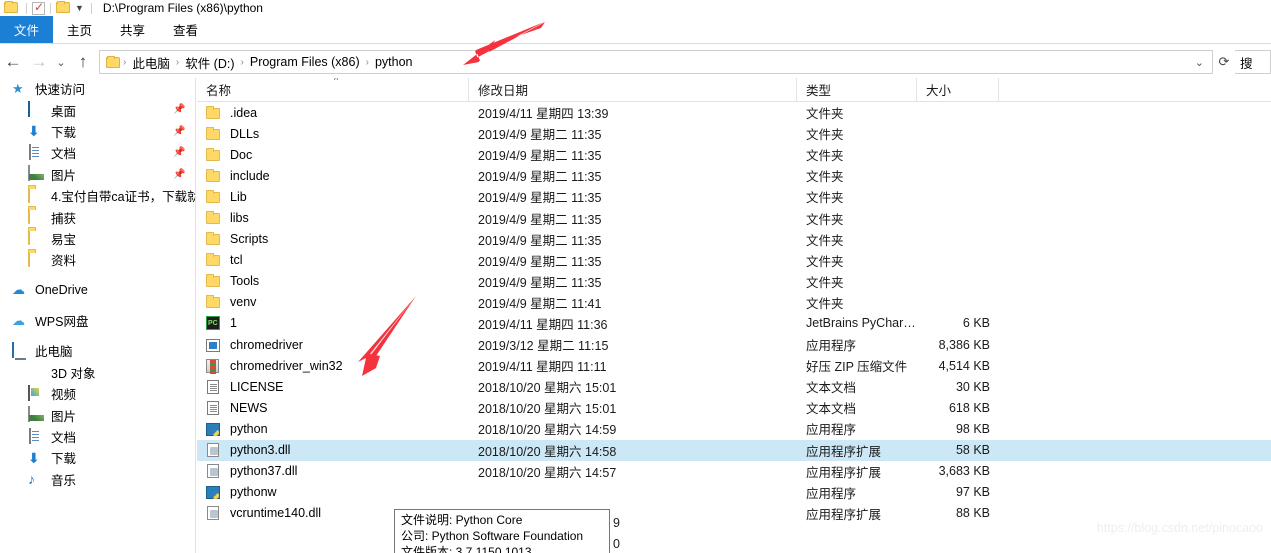 Image resolution: width=1271 pixels, height=553 pixels. I want to click on file-name-cell: tcl, so click(333, 260).